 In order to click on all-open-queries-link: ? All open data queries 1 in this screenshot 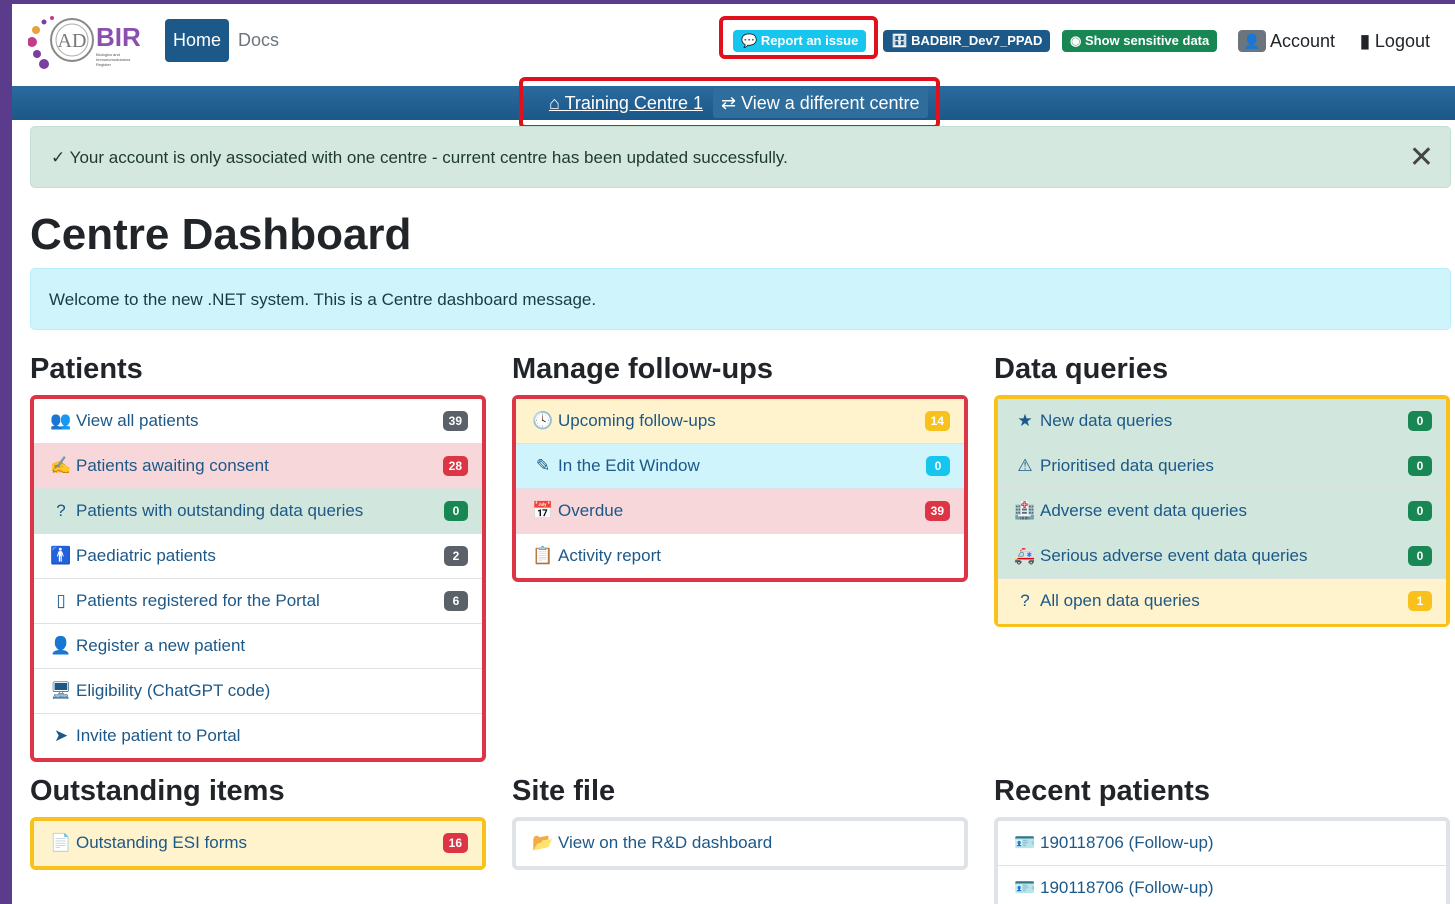, I will do `click(1222, 601)`.